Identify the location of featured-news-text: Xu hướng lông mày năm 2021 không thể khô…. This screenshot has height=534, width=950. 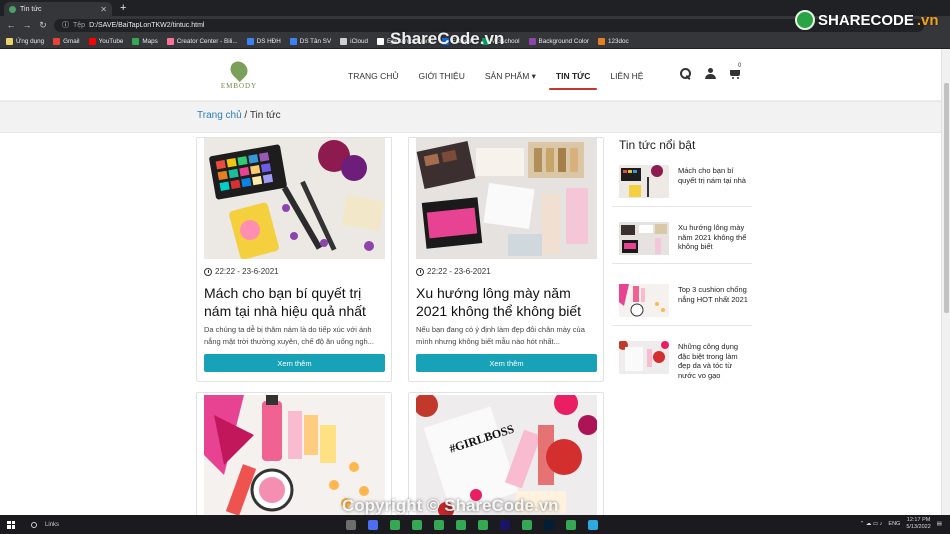
(712, 237).